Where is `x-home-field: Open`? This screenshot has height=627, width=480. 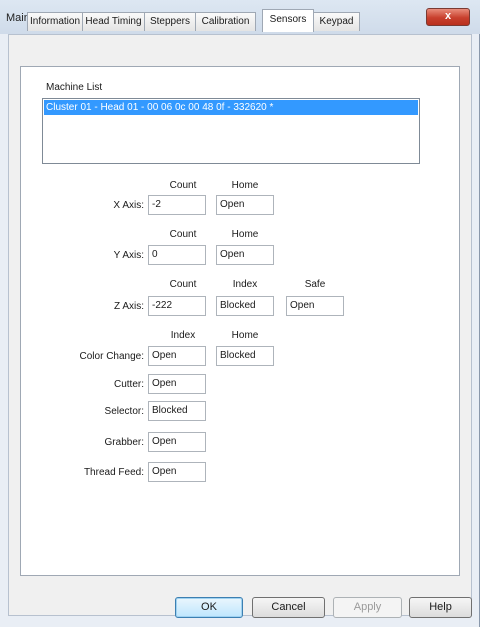 x-home-field: Open is located at coordinates (245, 205).